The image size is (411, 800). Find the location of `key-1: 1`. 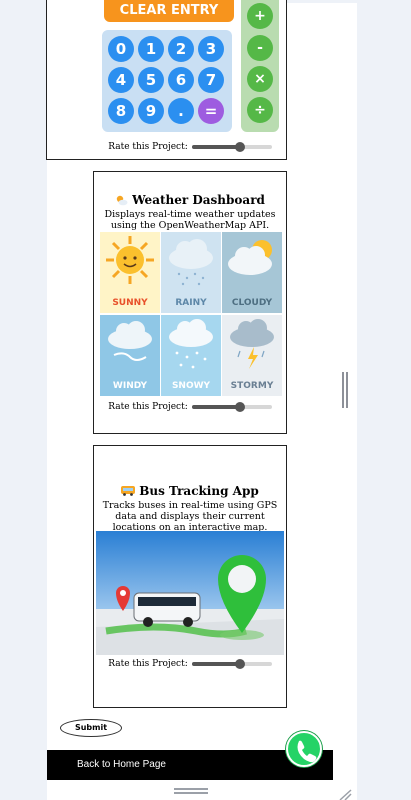

key-1: 1 is located at coordinates (151, 49).